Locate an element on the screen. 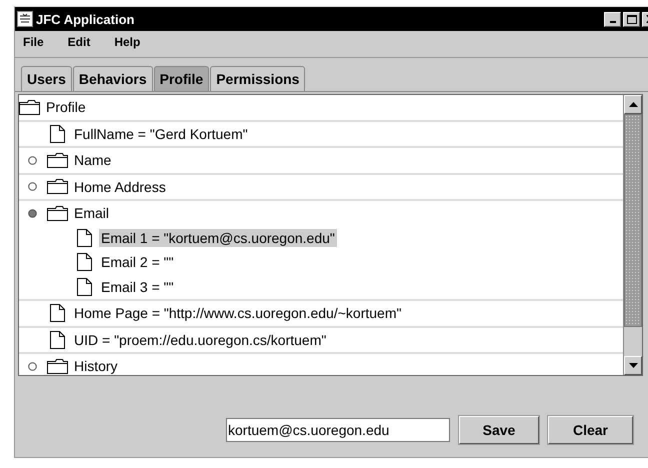 This screenshot has height=468, width=648. tab: Behaviors is located at coordinates (112, 78).